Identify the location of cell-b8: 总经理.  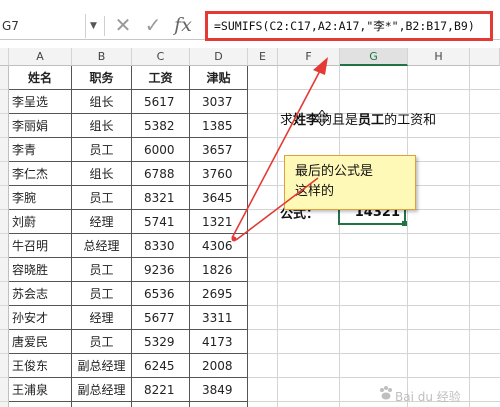
(102, 246).